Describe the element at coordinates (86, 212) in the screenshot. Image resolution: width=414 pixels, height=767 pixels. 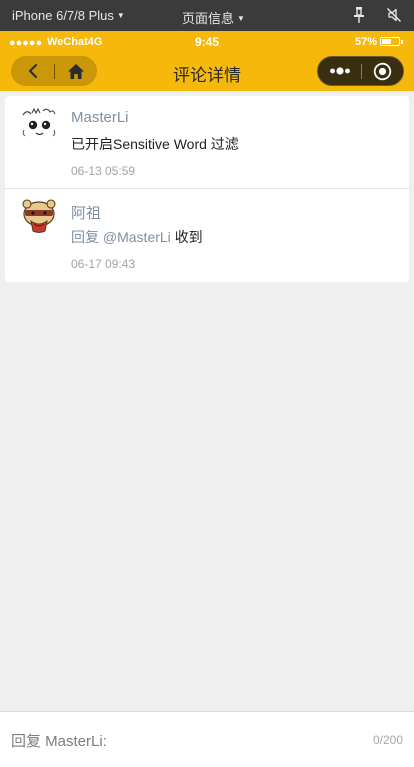
I see `comment-author: 阿祖` at that location.